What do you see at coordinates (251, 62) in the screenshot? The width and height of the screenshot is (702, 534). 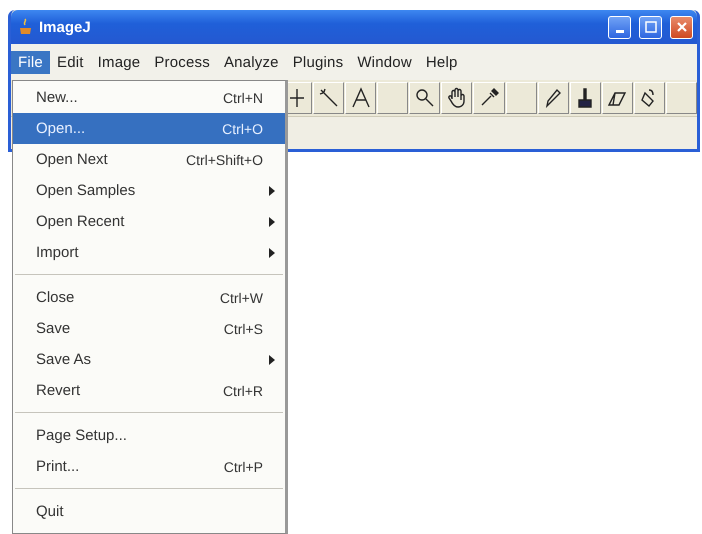 I see `menu-title: Analyze` at bounding box center [251, 62].